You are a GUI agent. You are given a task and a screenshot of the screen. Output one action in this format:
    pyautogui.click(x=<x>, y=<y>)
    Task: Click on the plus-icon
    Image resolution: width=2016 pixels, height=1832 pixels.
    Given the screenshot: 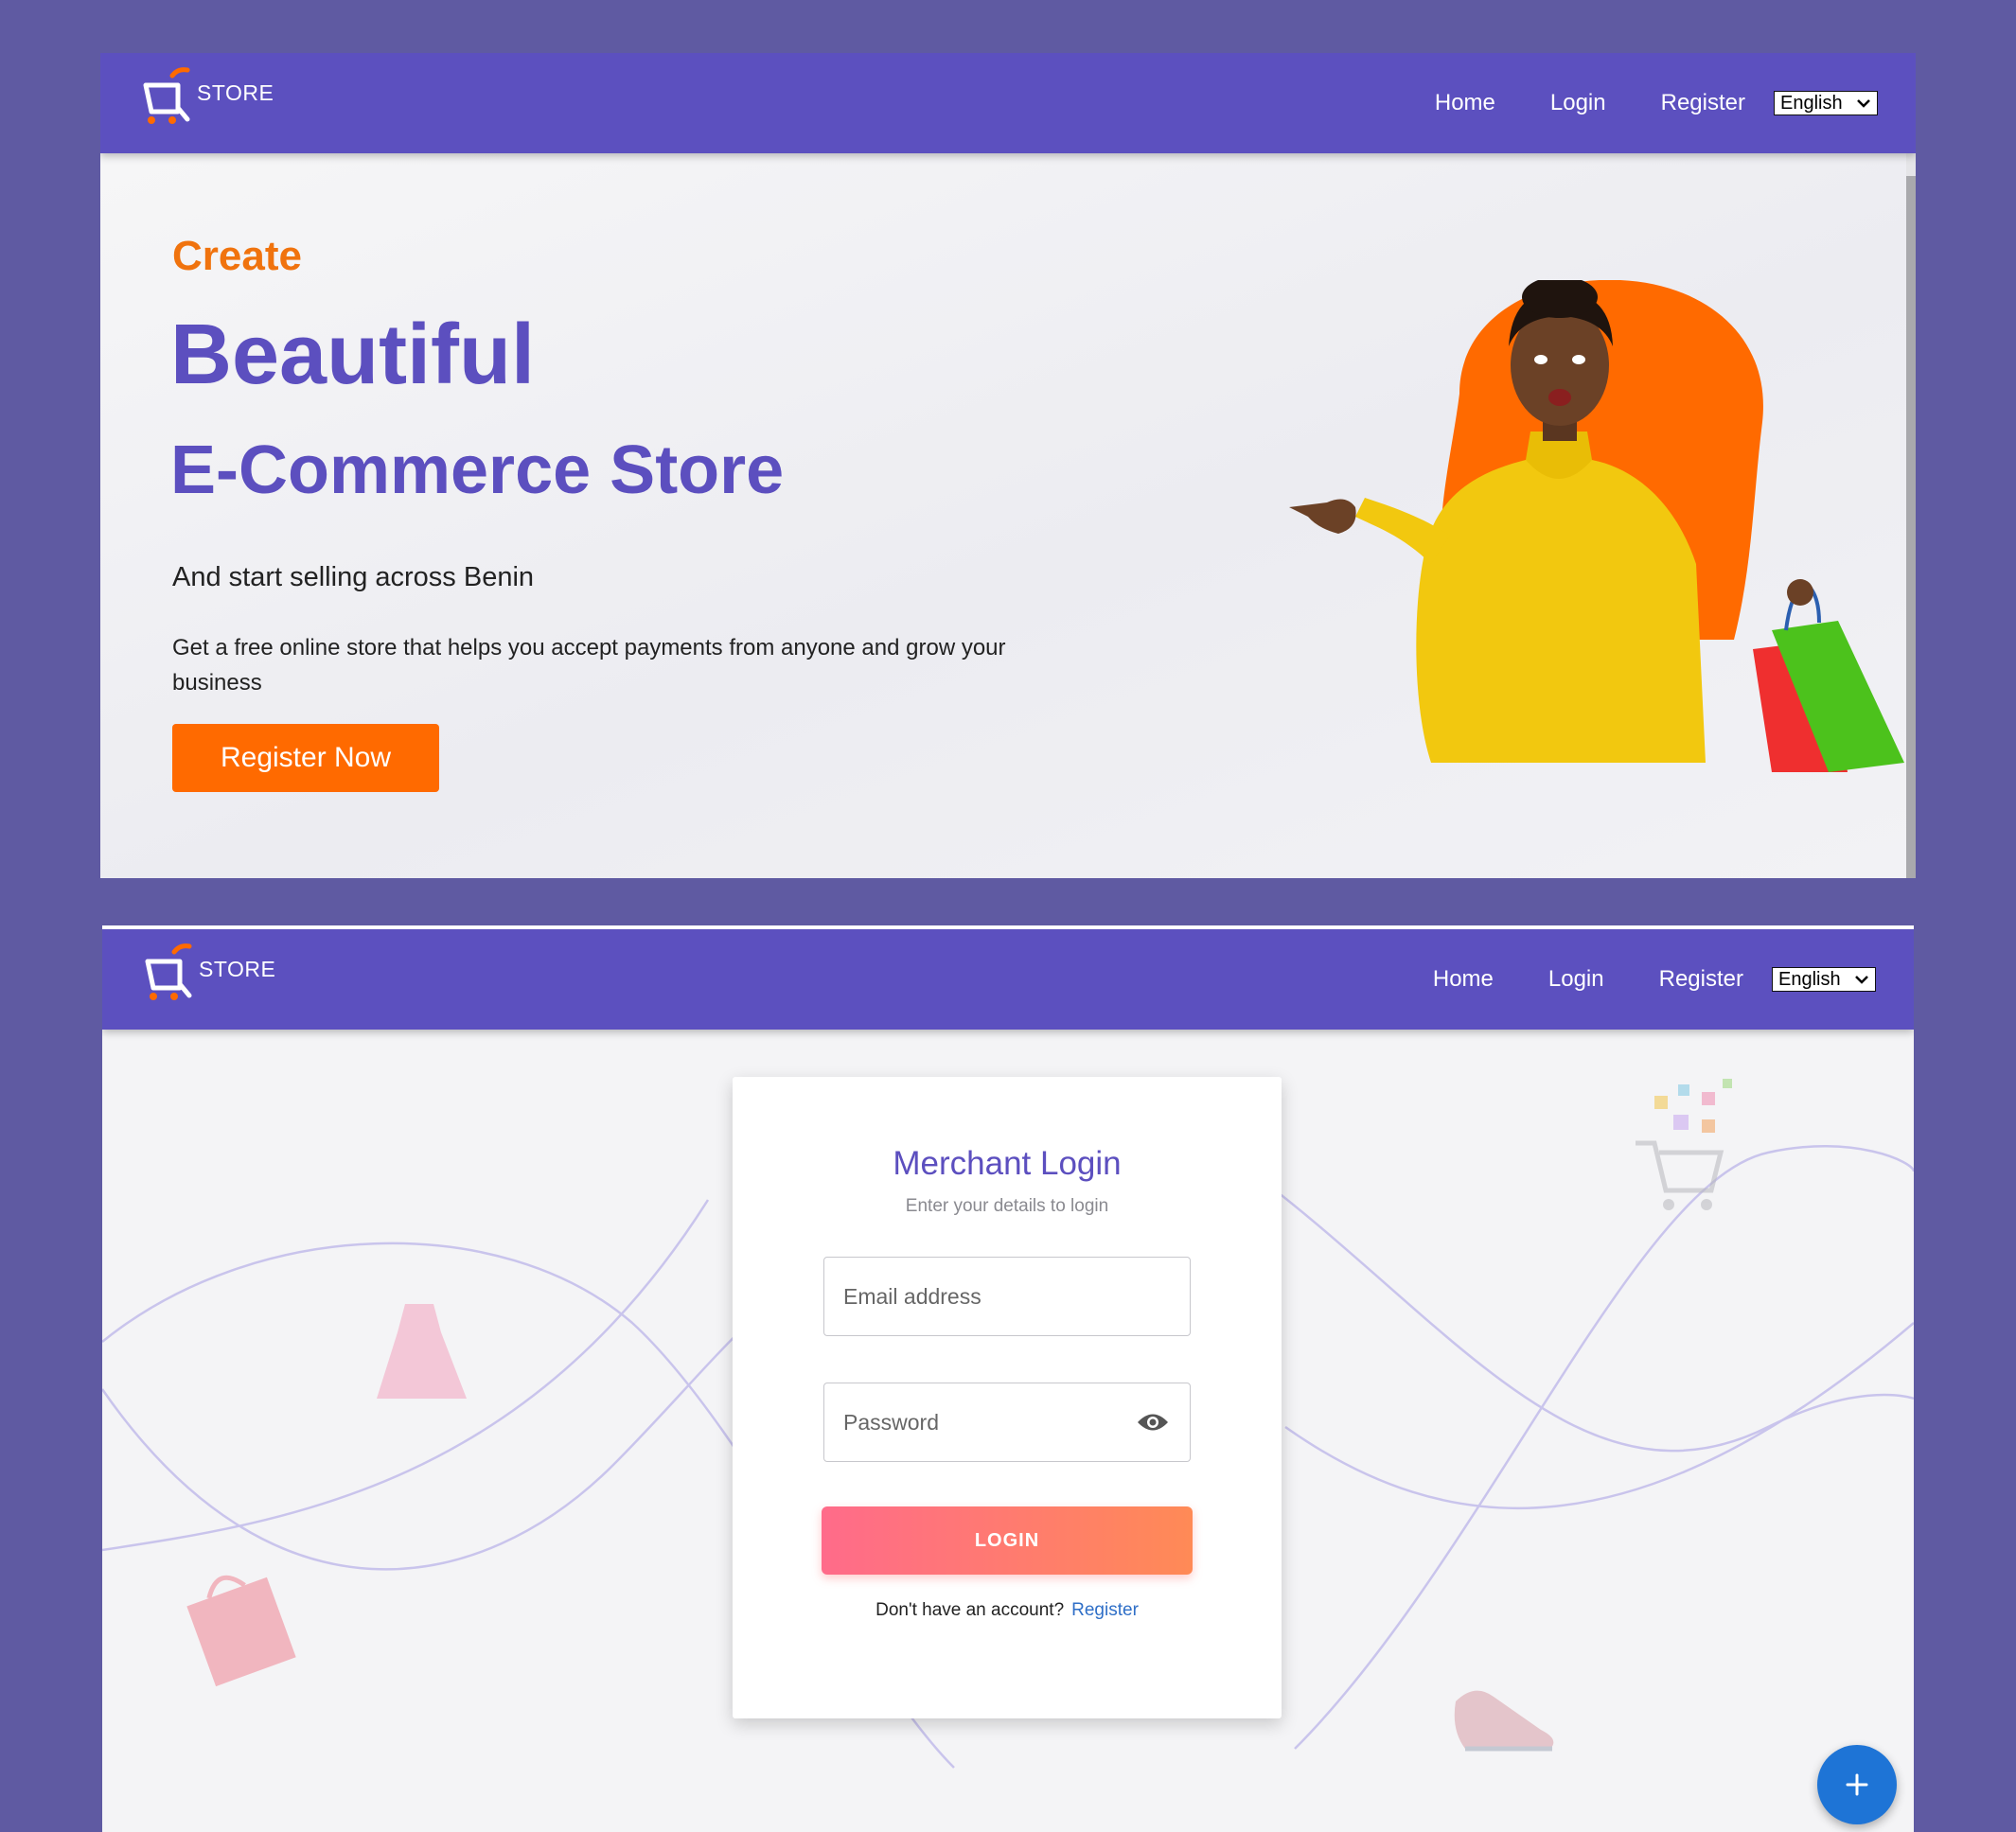 What is the action you would take?
    pyautogui.click(x=1857, y=1784)
    